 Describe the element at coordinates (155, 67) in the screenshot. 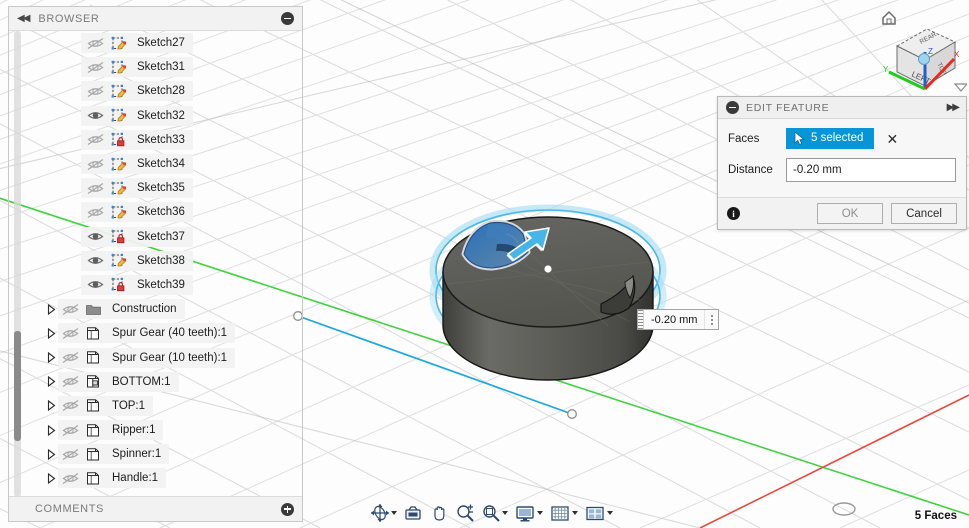

I see `tree-row: Sketch31` at that location.